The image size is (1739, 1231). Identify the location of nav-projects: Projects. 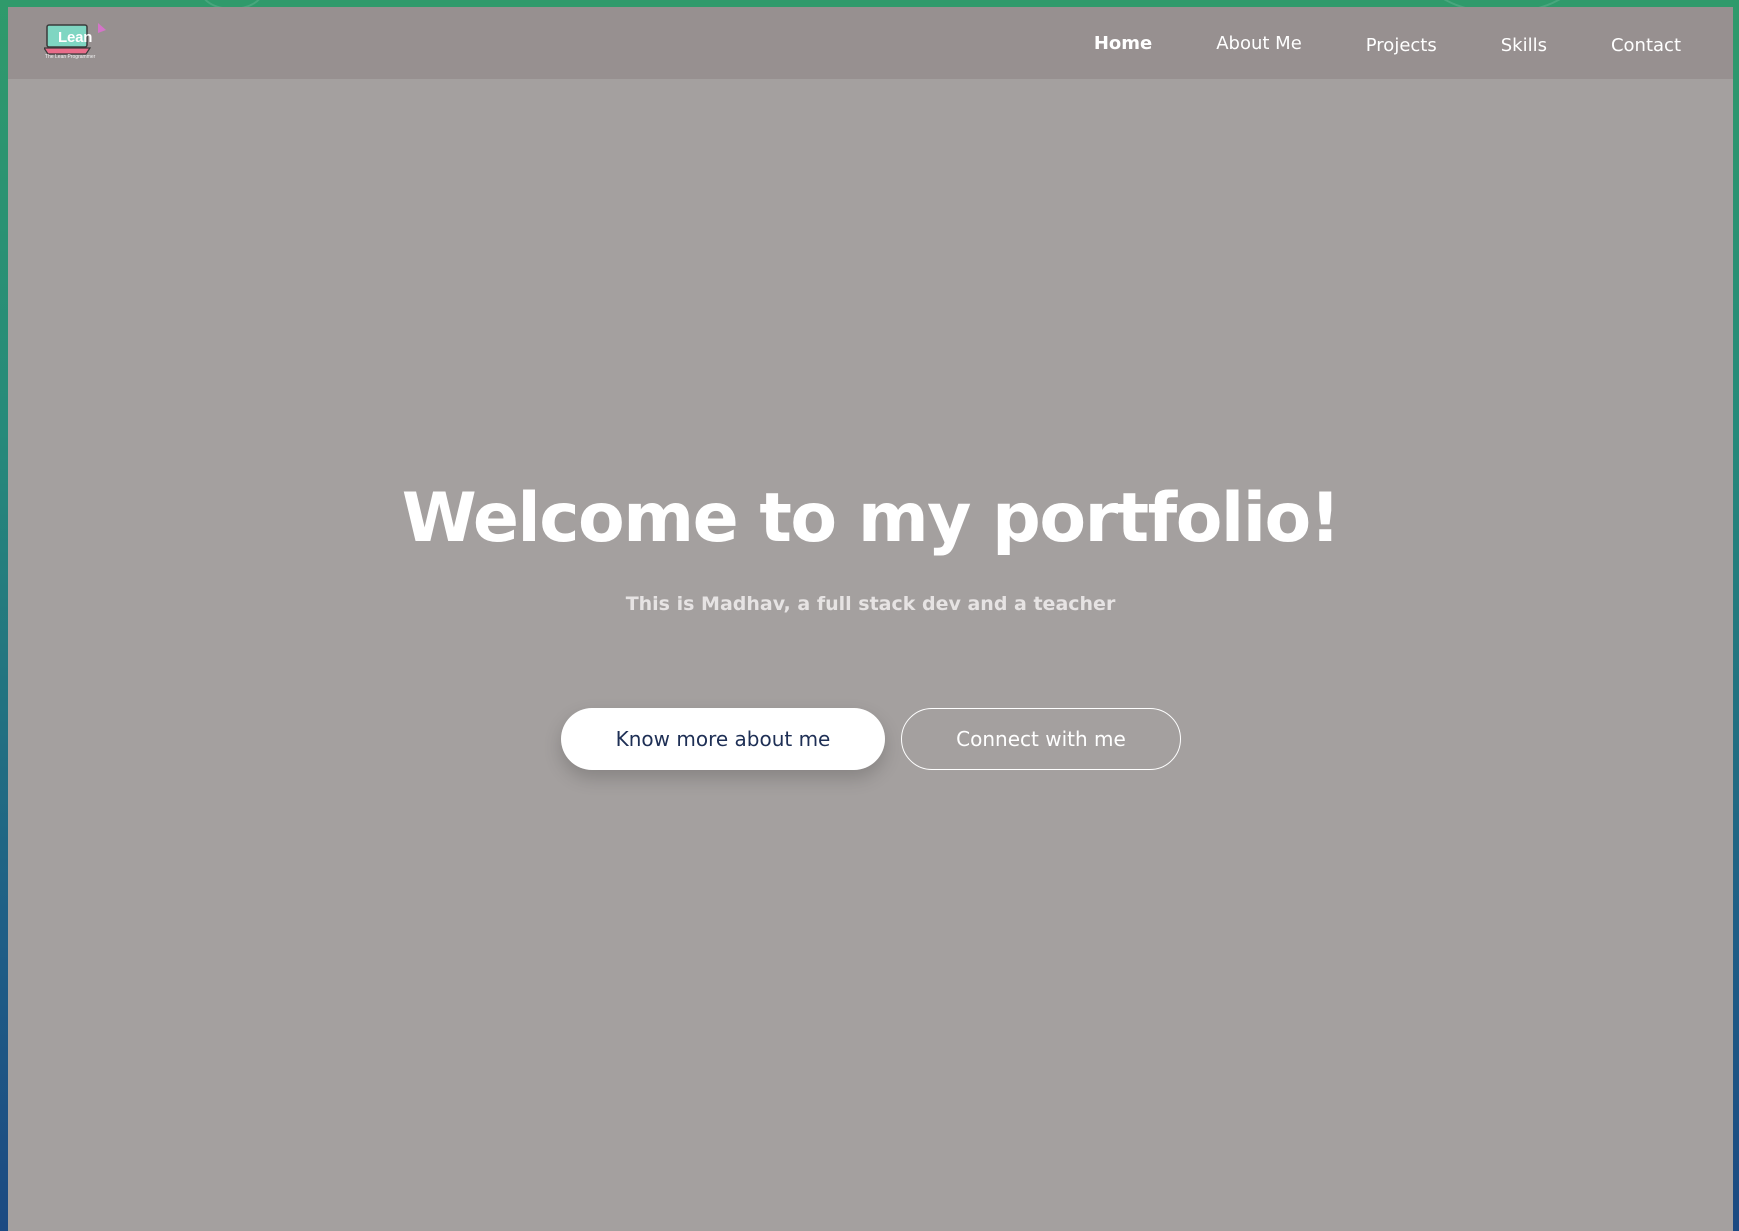
(1401, 45).